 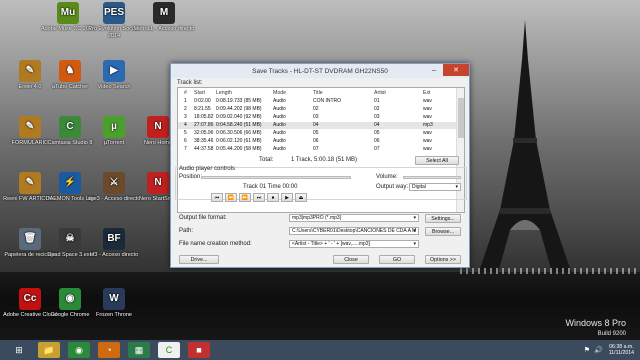 I want to click on track-cell: 0:08.19.733 (85 MB), so click(x=239, y=101).